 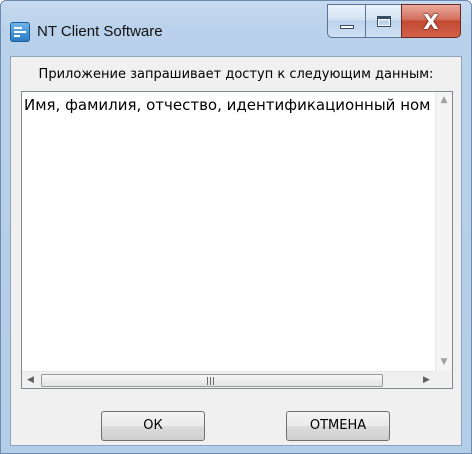 What do you see at coordinates (443, 379) in the screenshot?
I see `scrollbar-corner` at bounding box center [443, 379].